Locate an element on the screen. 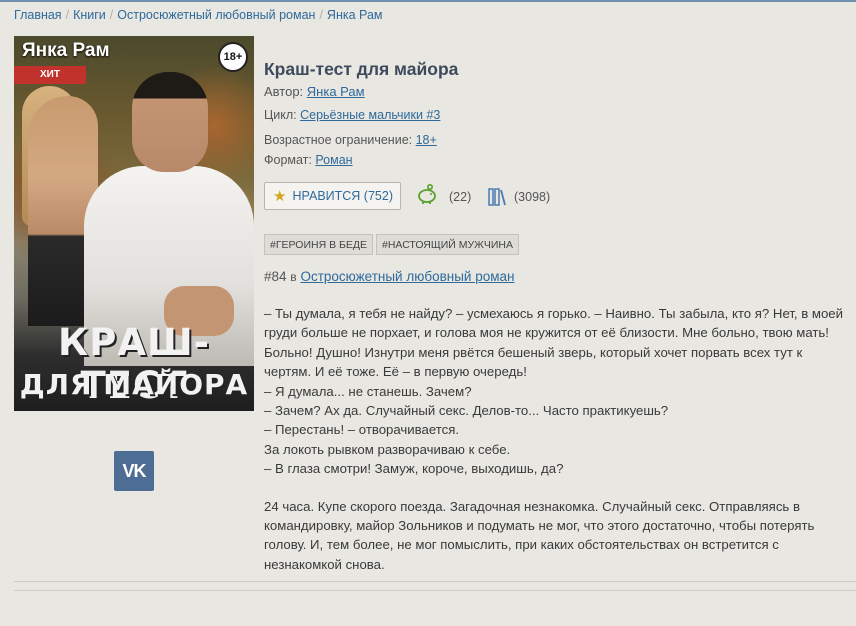  breadcrumb-books: Книги is located at coordinates (89, 15).